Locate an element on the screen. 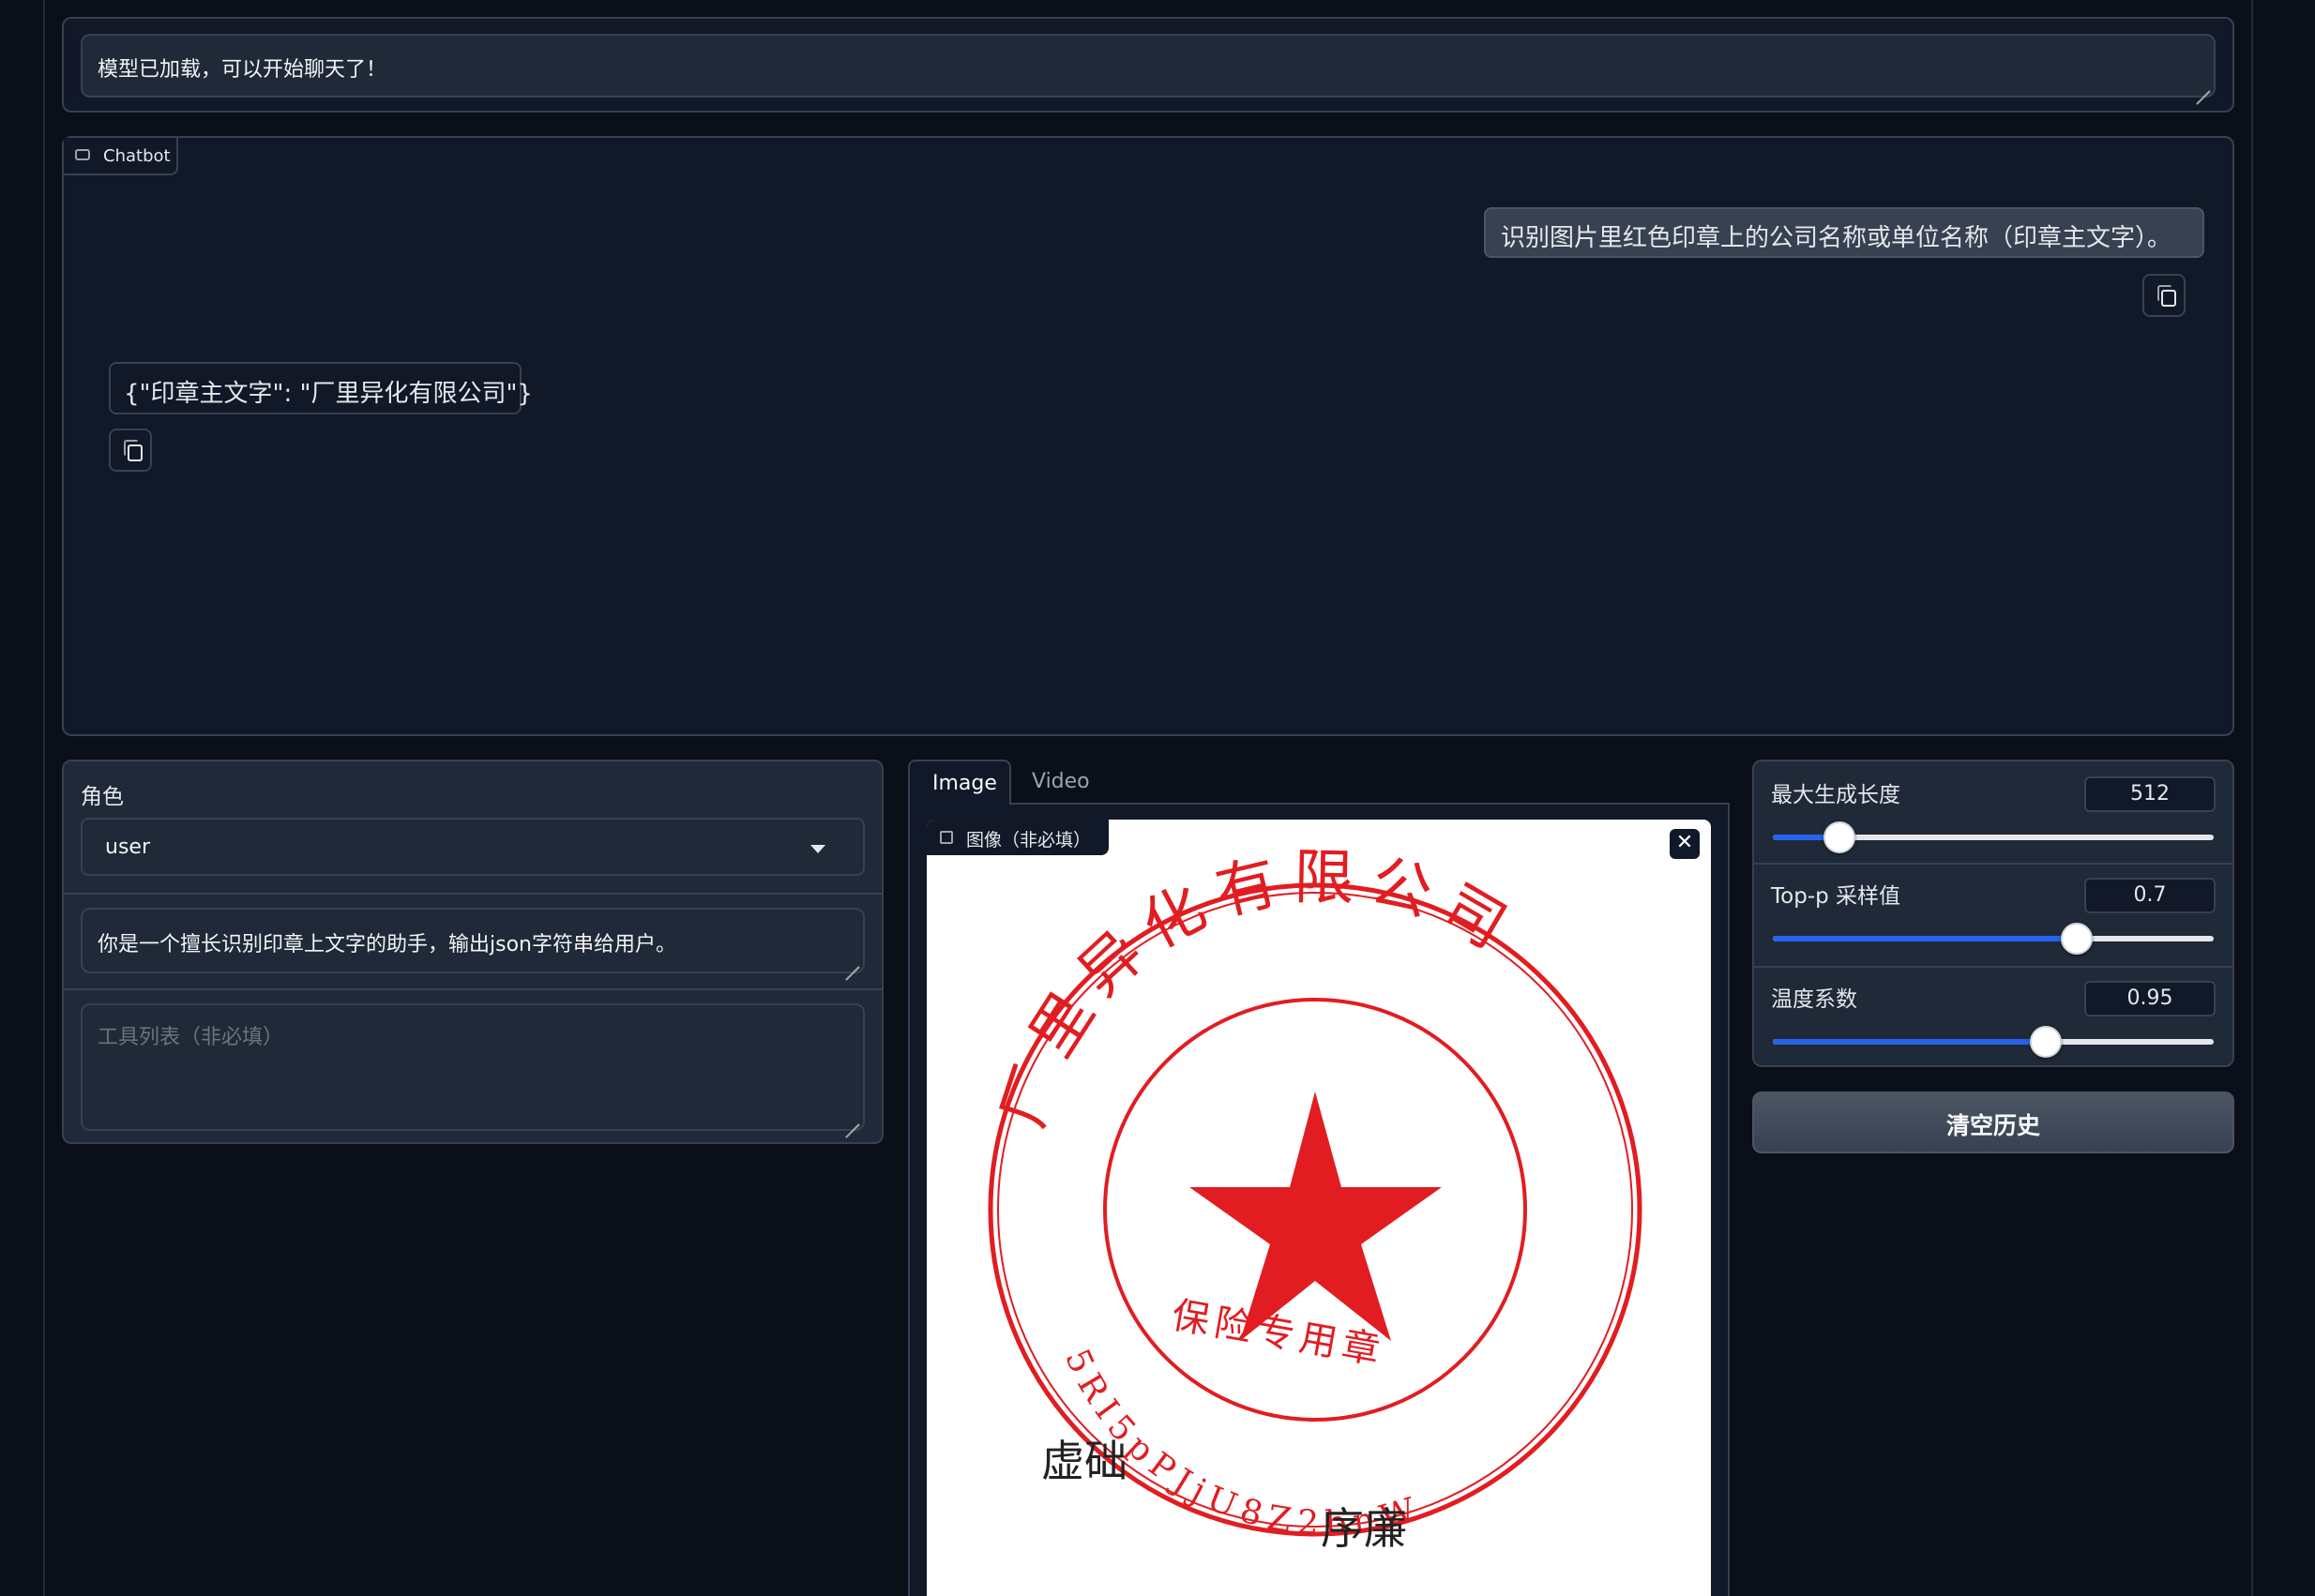 This screenshot has height=1596, width=2315. user-message-bubble: 识别图片里红色印章上的公司名称或单位名称（印章主文字）。 is located at coordinates (1844, 233).